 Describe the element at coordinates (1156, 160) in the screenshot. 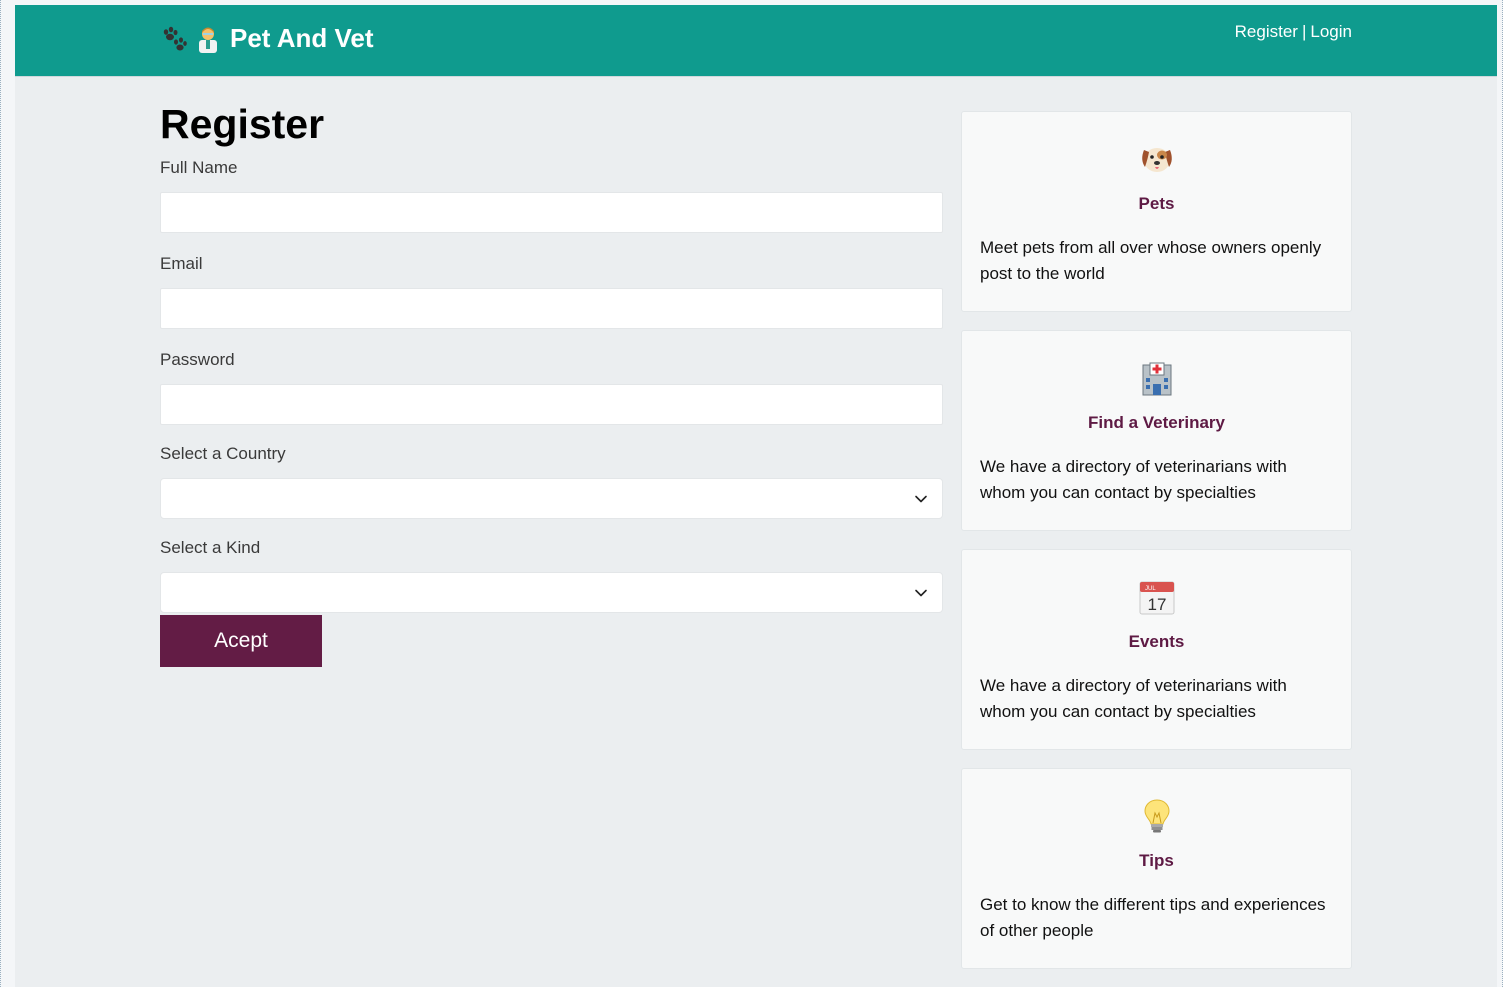

I see `dog-face-icon` at that location.